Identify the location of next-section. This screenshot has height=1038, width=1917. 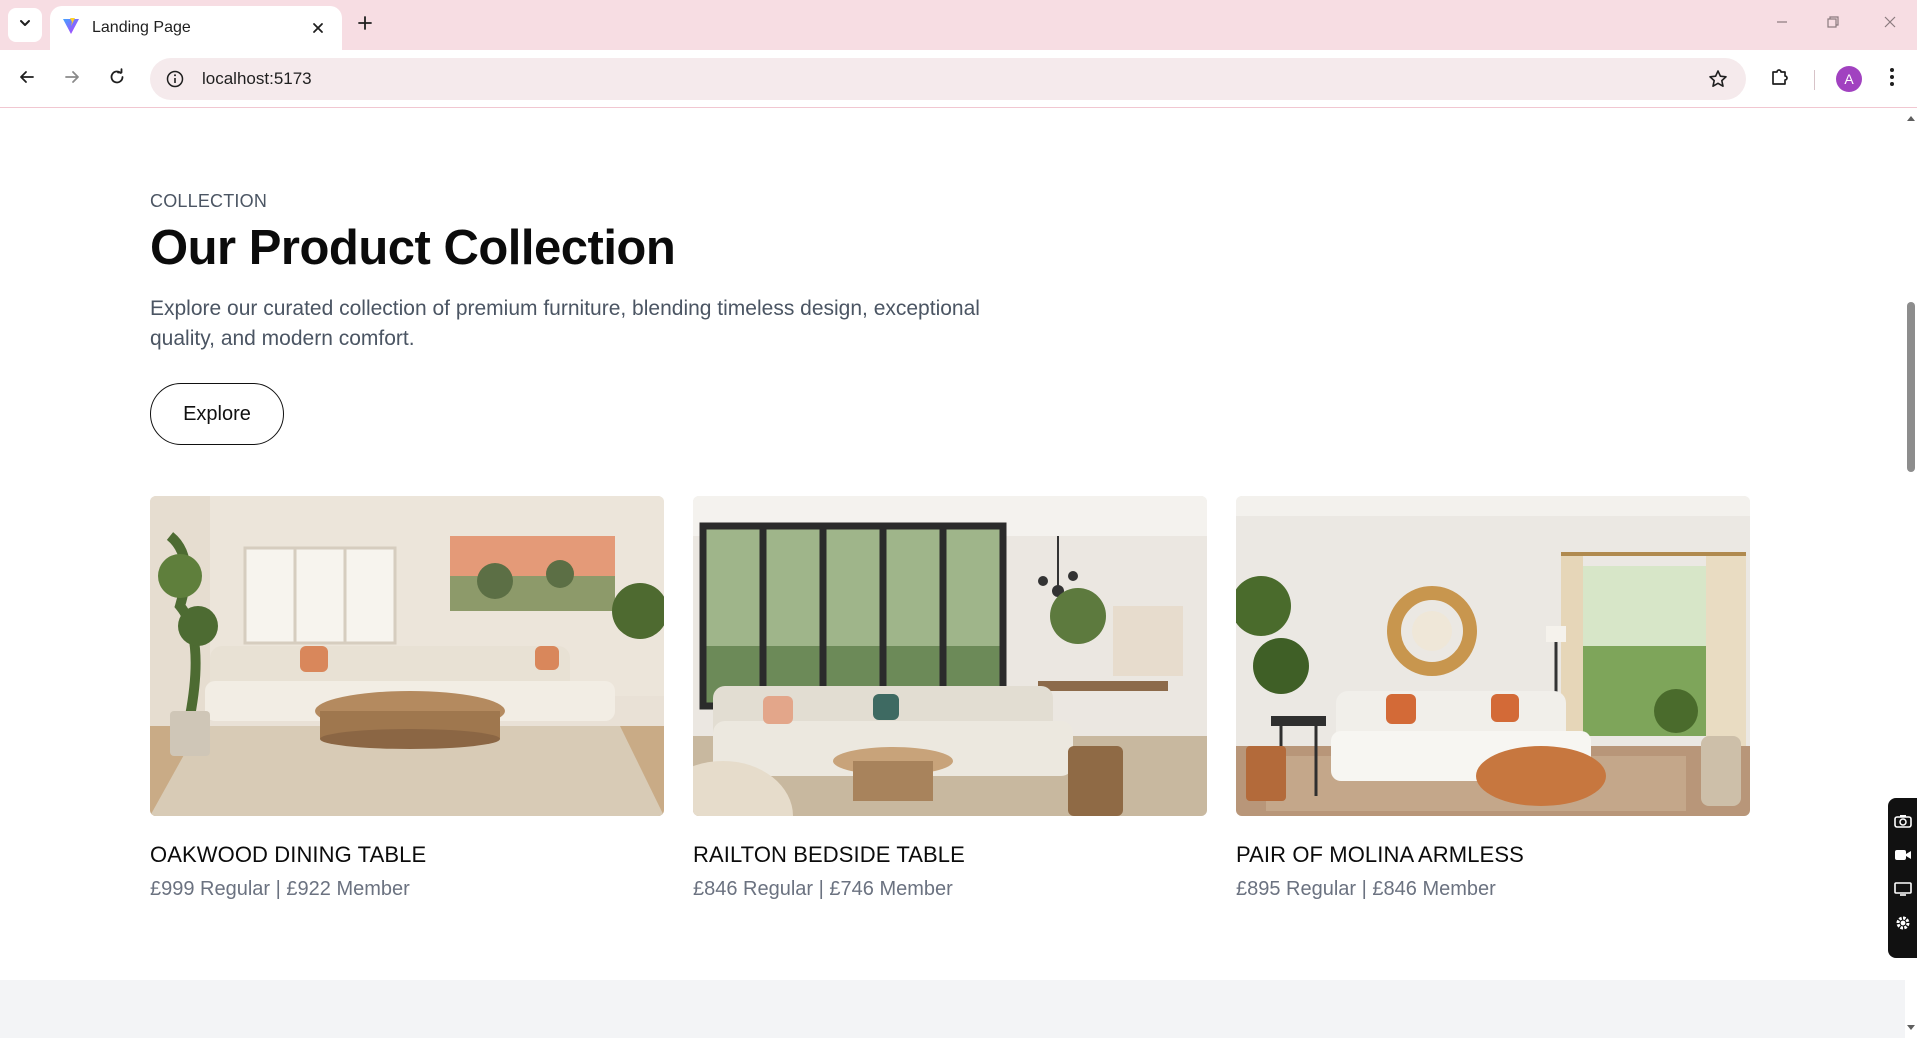
(952, 1009).